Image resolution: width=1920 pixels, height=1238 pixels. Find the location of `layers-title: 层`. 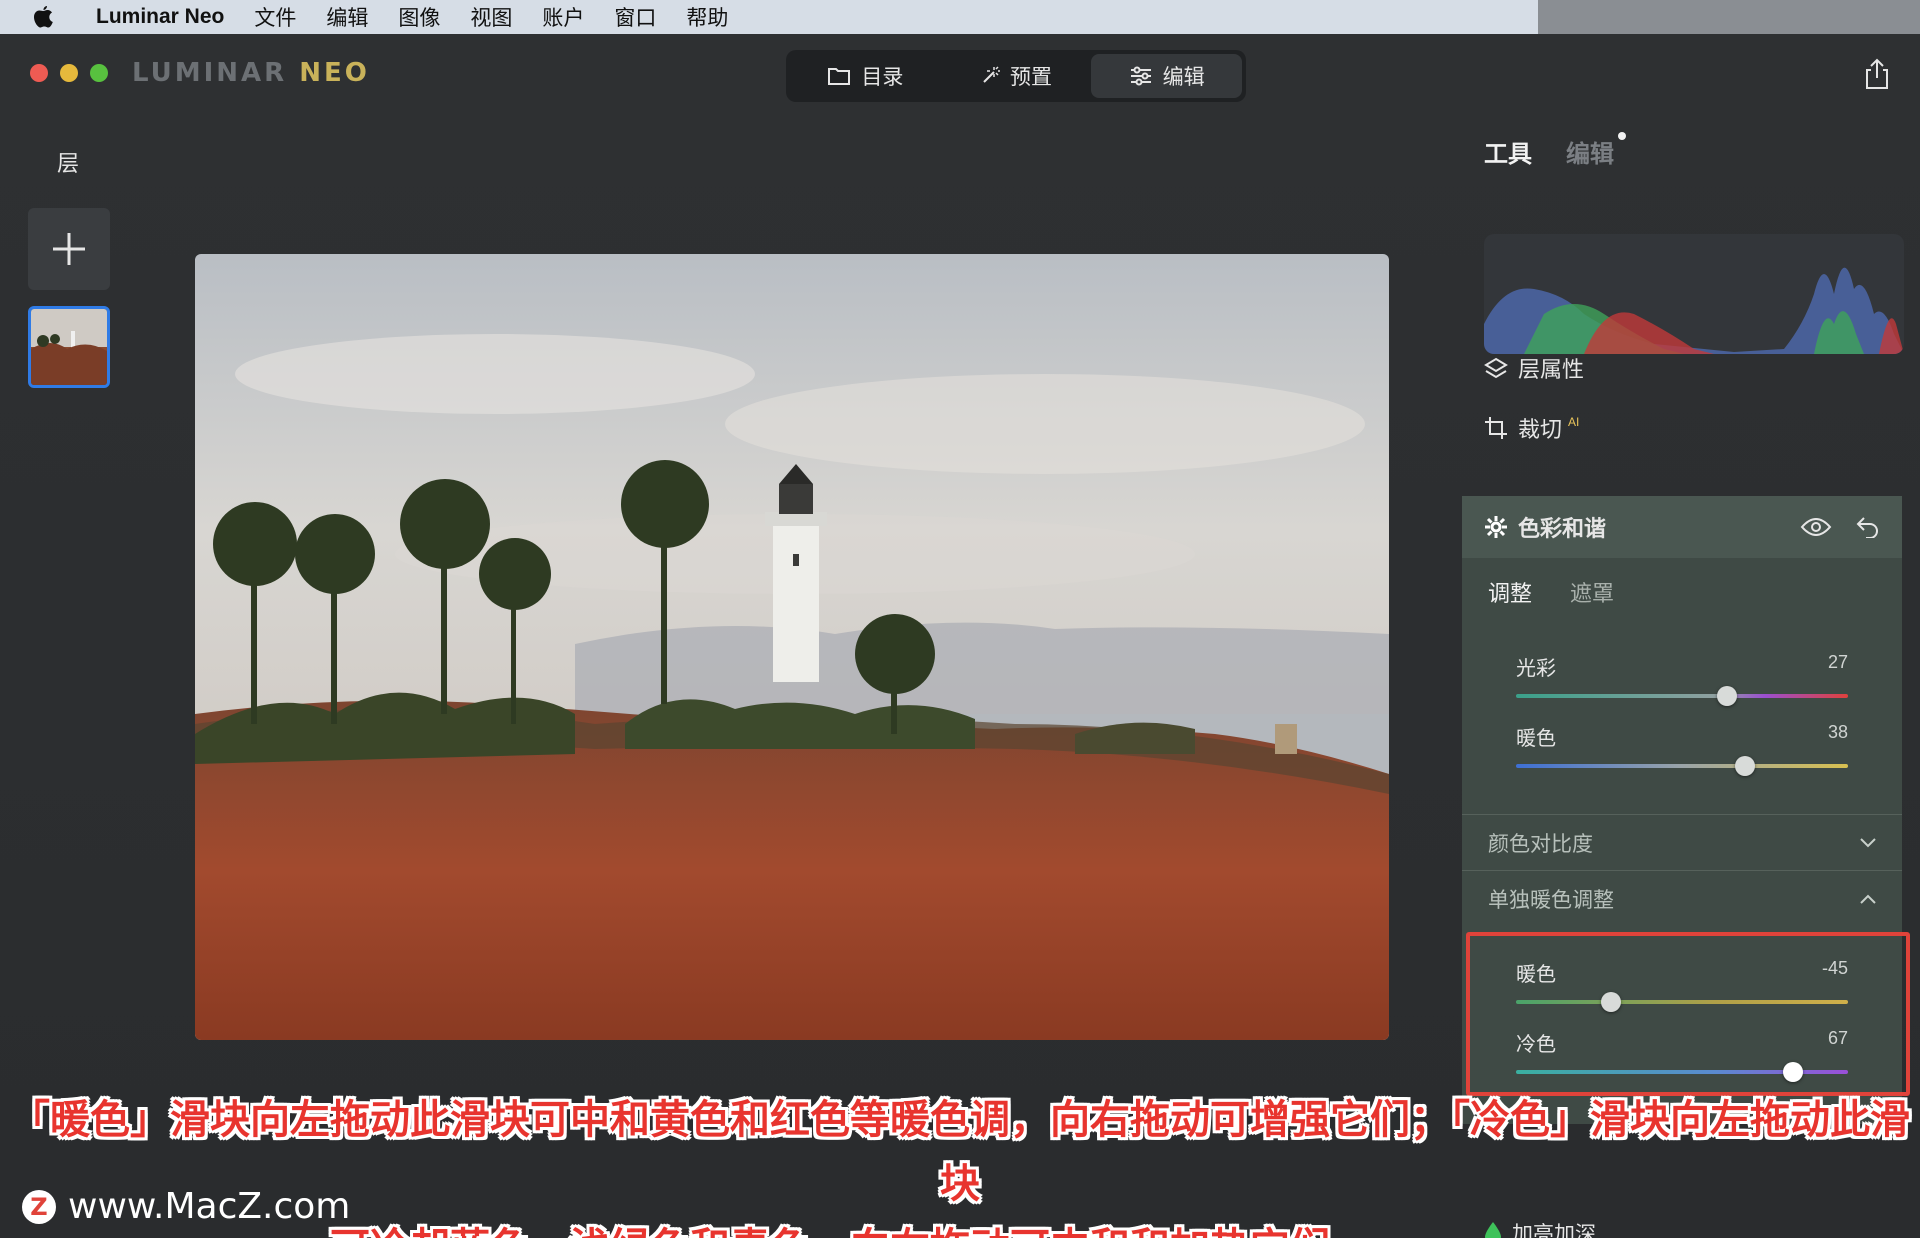

layers-title: 层 is located at coordinates (68, 163).